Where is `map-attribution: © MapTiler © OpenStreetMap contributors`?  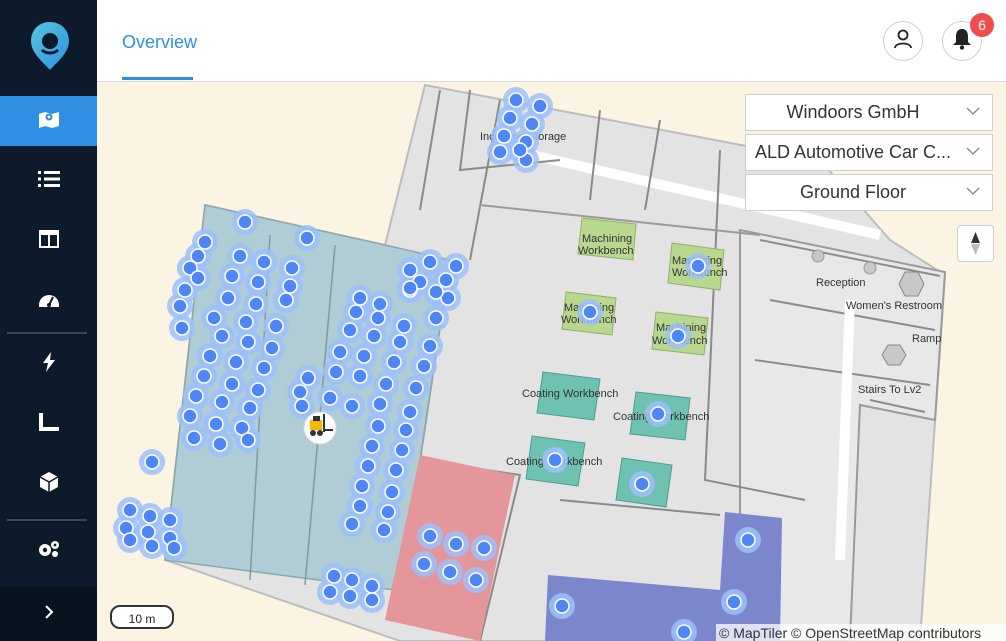
map-attribution: © MapTiler © OpenStreetMap contributors is located at coordinates (861, 632).